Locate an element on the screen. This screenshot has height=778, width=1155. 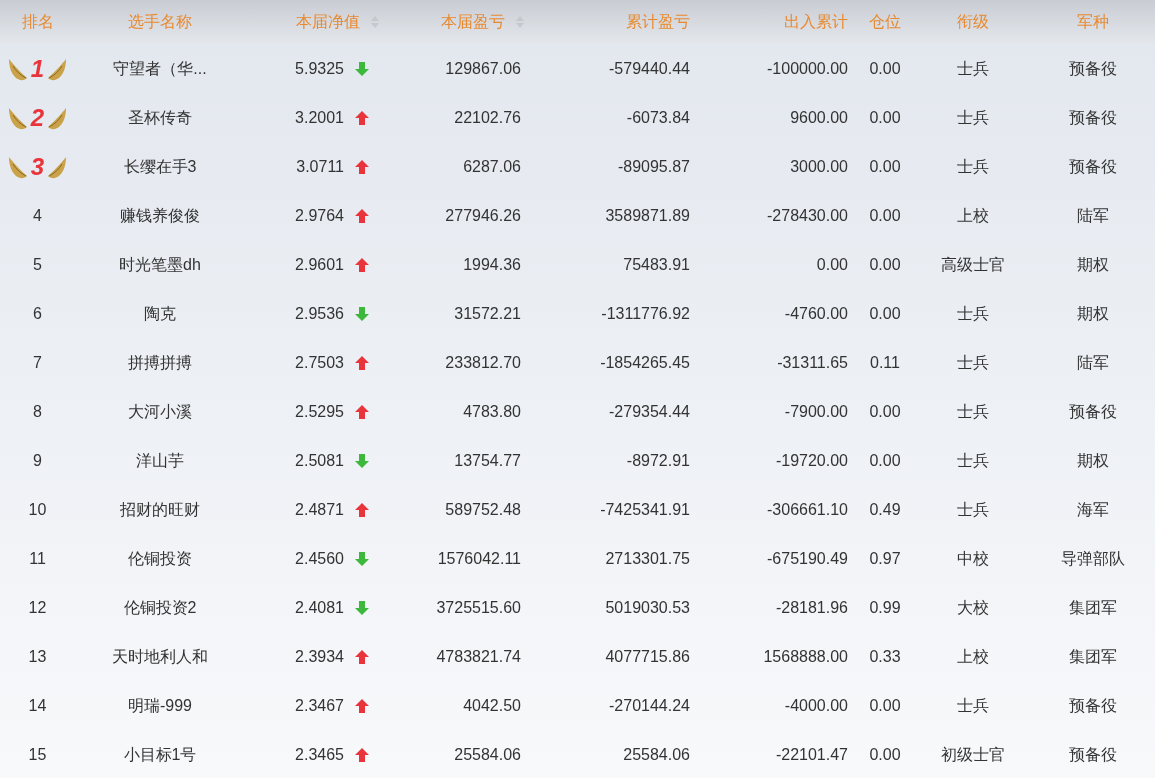
table-cell-text: -19720.00 is located at coordinates (811, 460).